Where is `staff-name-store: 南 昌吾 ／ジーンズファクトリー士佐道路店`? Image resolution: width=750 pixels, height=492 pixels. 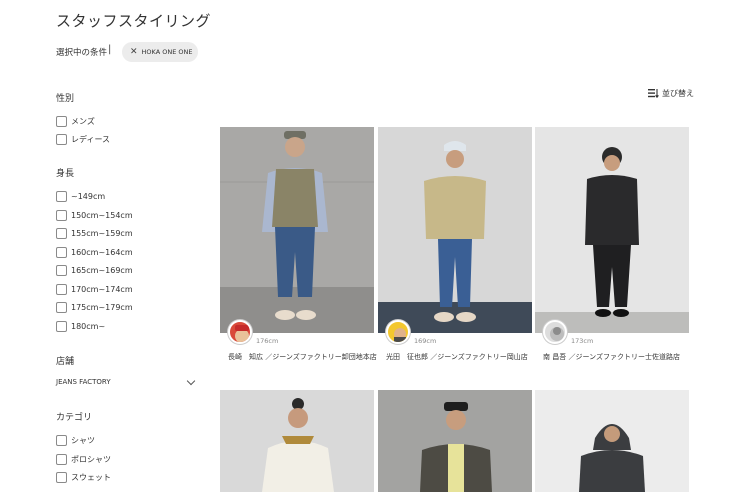
staff-name-store: 南 昌吾 ／ジーンズファクトリー士佐道路店 is located at coordinates (618, 357).